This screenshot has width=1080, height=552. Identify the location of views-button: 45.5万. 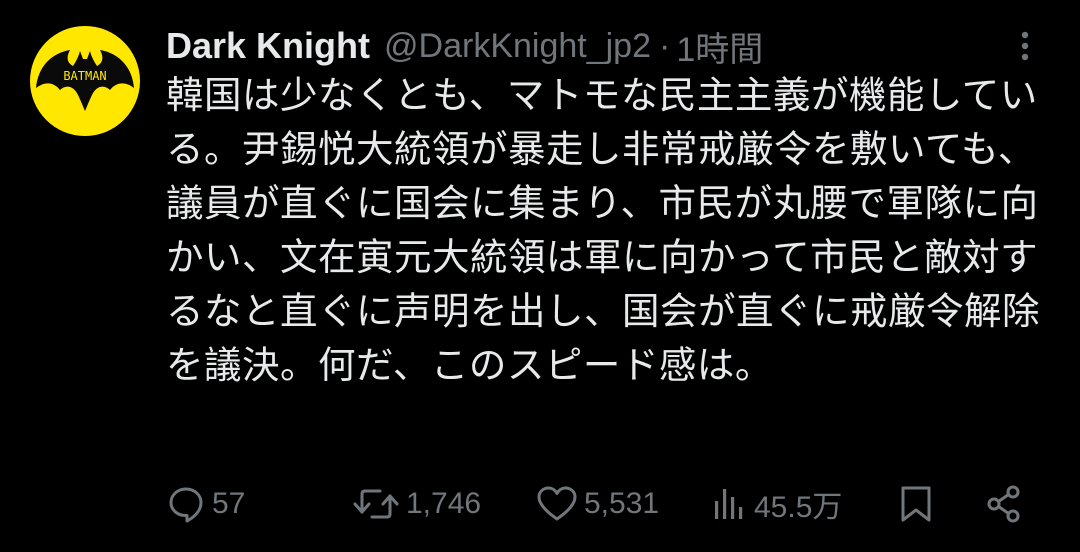
(777, 504).